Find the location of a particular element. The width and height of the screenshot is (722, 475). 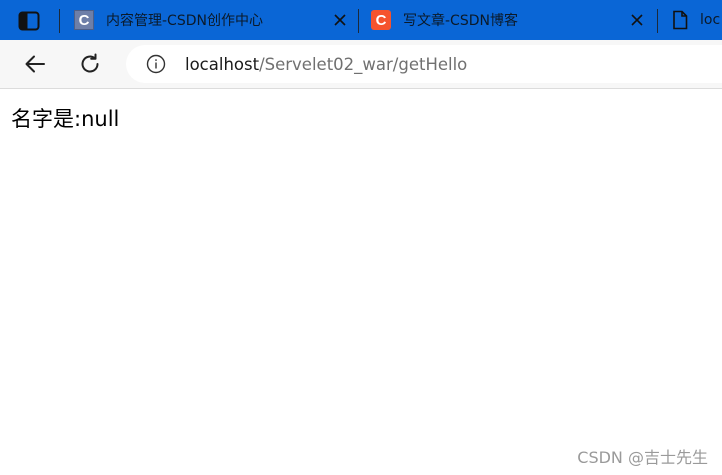

back-arrow-icon is located at coordinates (35, 64).